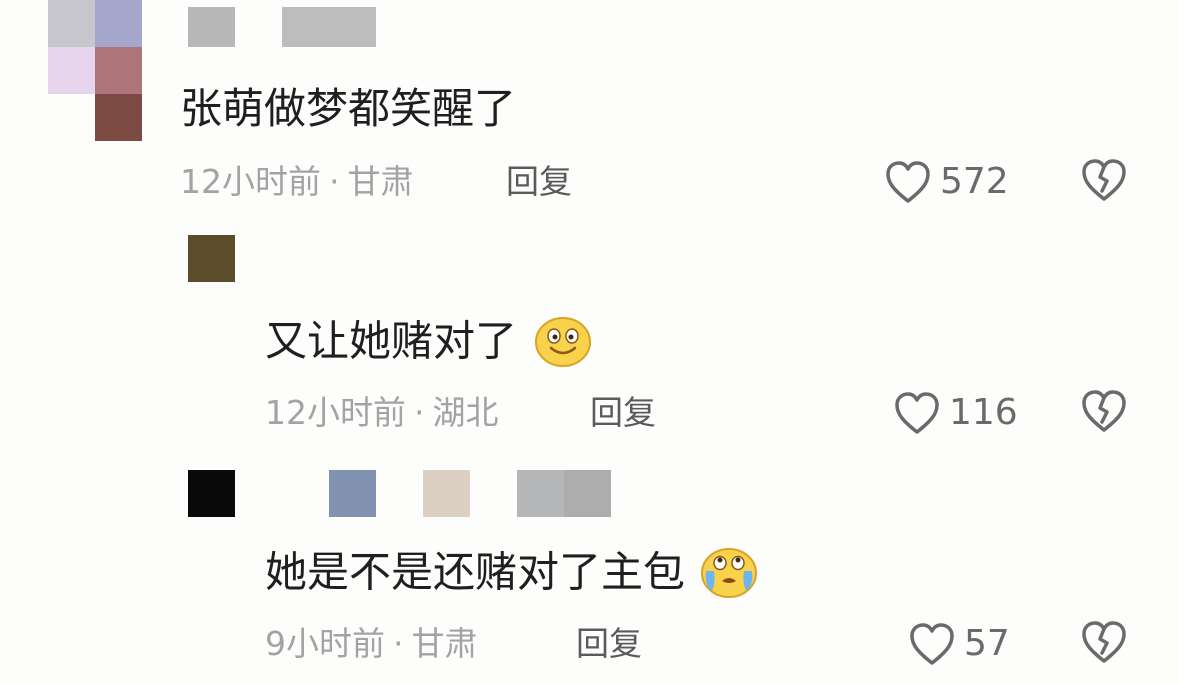  I want to click on like-count: 116, so click(983, 412).